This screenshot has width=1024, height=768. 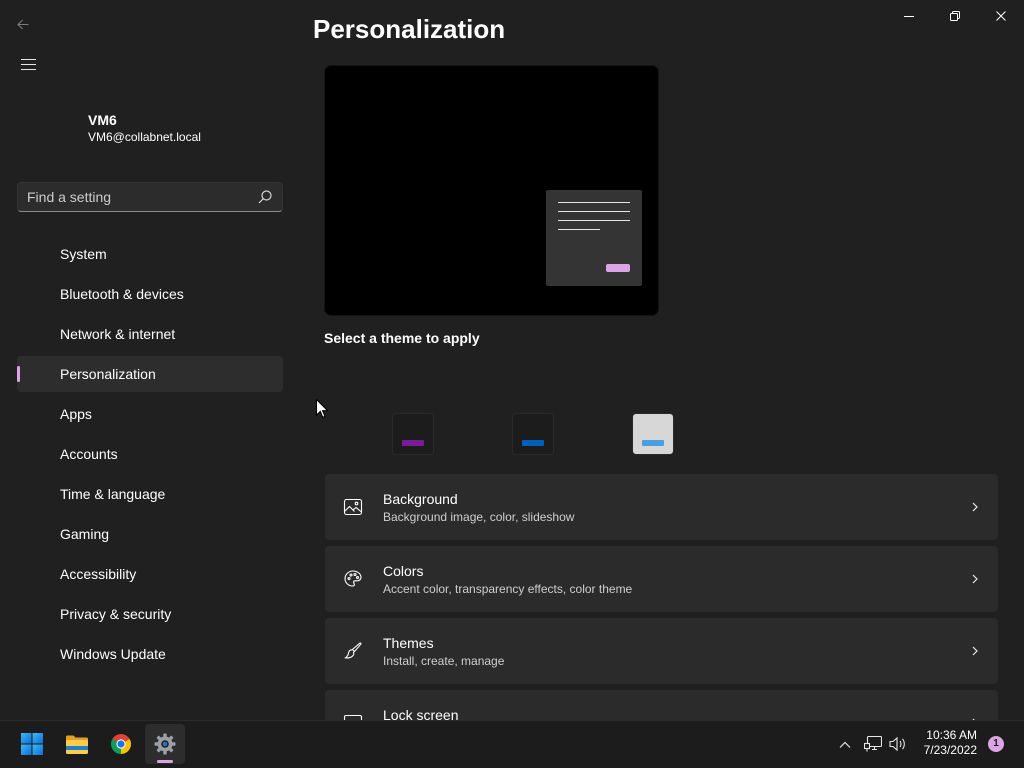 I want to click on taskbar: 10:36 AM 7/23/2022 1, so click(x=512, y=744).